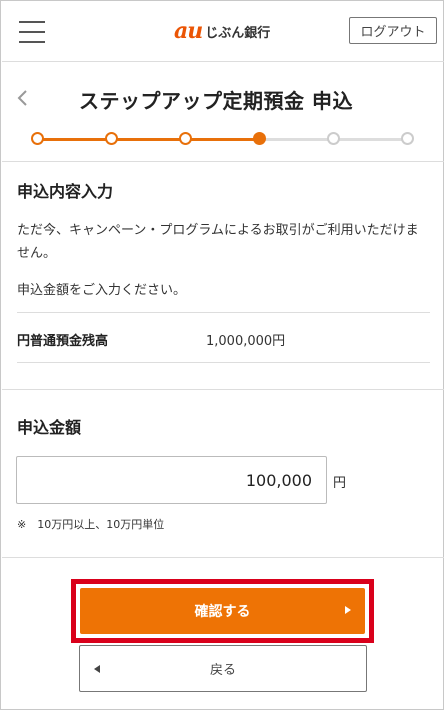 Image resolution: width=444 pixels, height=710 pixels. I want to click on confirm-button-label: 確認する, so click(222, 612).